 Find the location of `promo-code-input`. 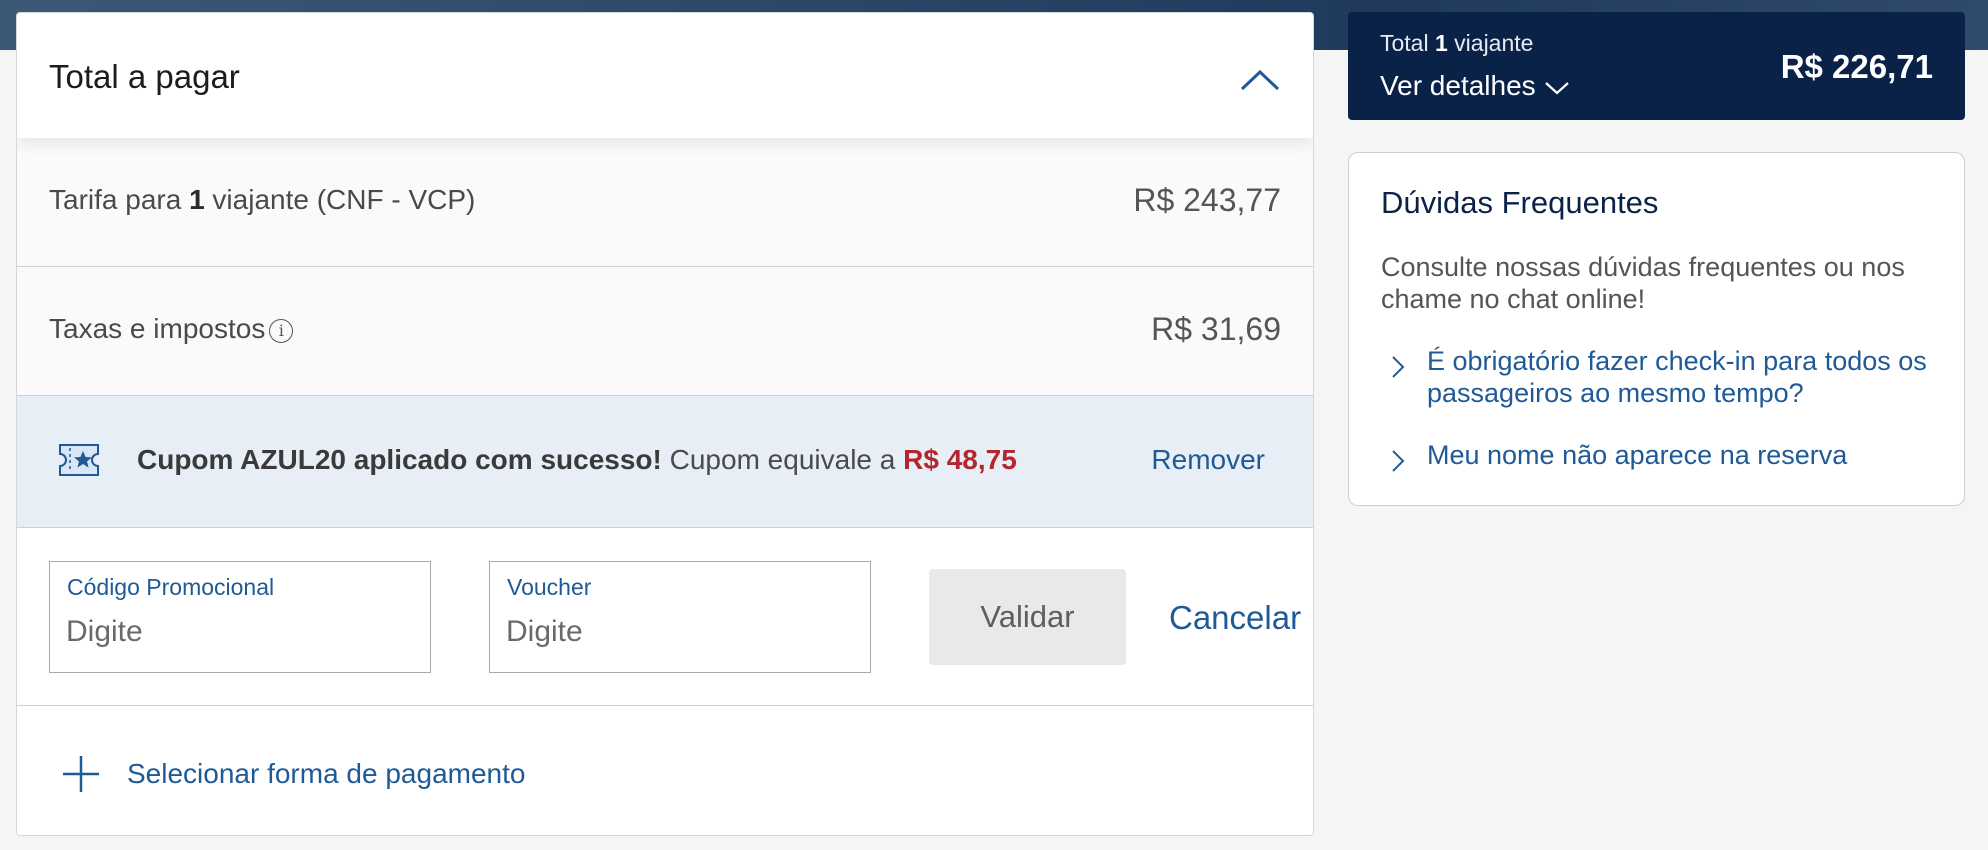

promo-code-input is located at coordinates (231, 632).